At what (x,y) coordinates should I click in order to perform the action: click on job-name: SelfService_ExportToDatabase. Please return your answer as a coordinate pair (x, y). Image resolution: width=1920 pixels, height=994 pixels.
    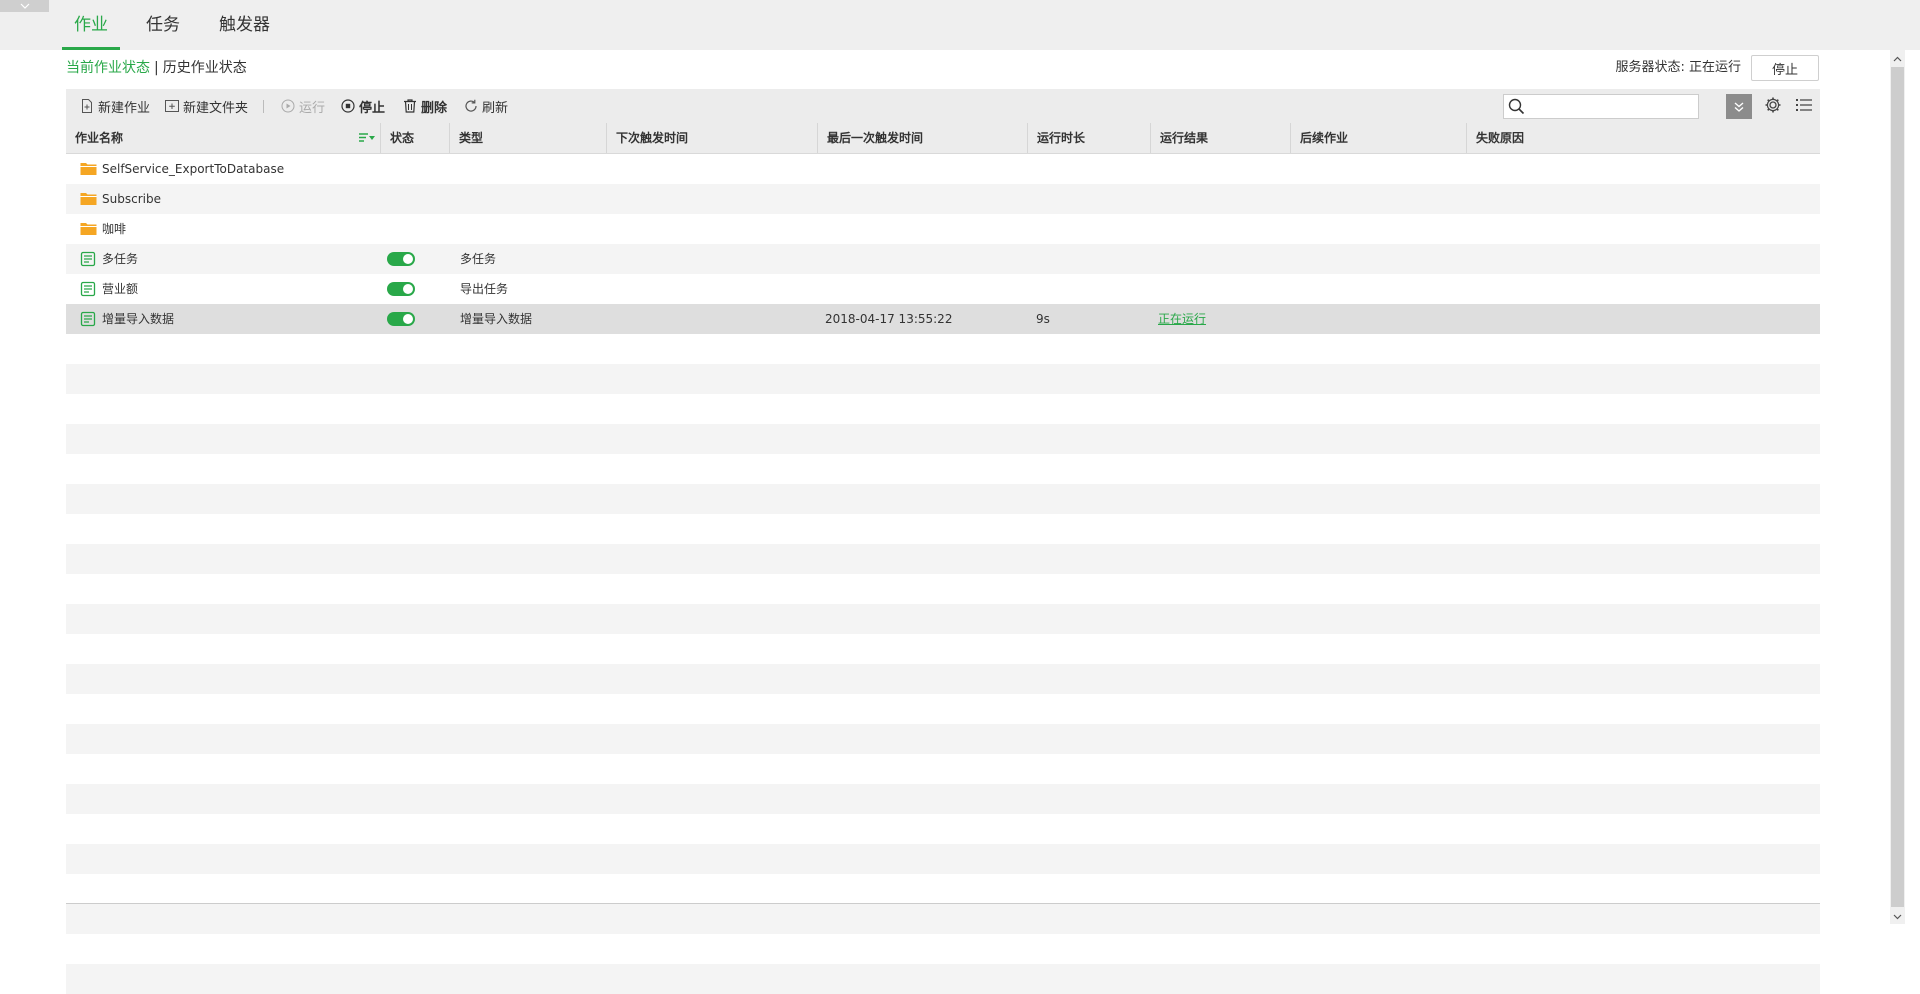
    Looking at the image, I should click on (193, 169).